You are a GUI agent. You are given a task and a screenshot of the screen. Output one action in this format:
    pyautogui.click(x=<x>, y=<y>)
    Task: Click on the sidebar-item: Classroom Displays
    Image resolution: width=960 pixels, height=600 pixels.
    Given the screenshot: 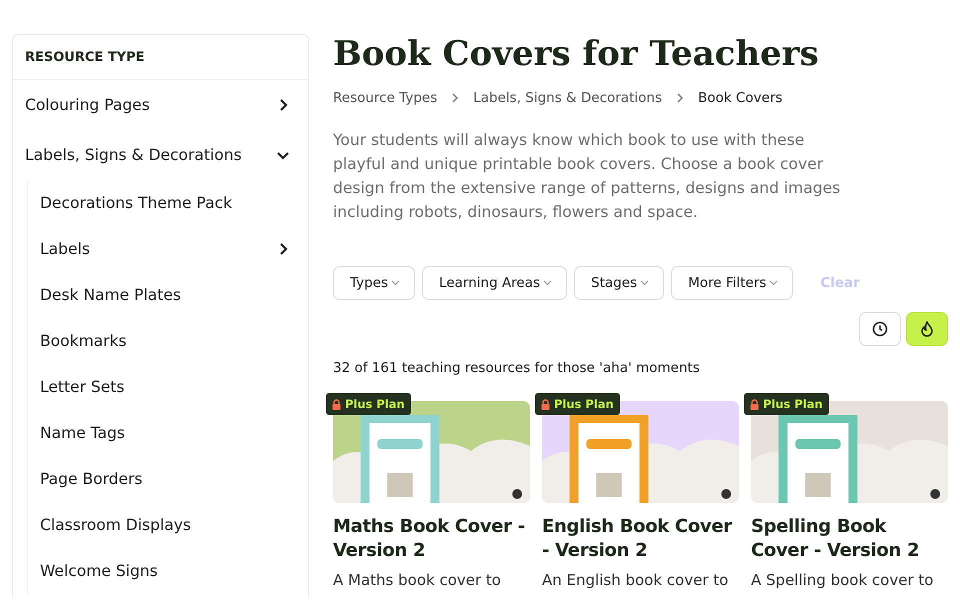 What is the action you would take?
    pyautogui.click(x=168, y=525)
    